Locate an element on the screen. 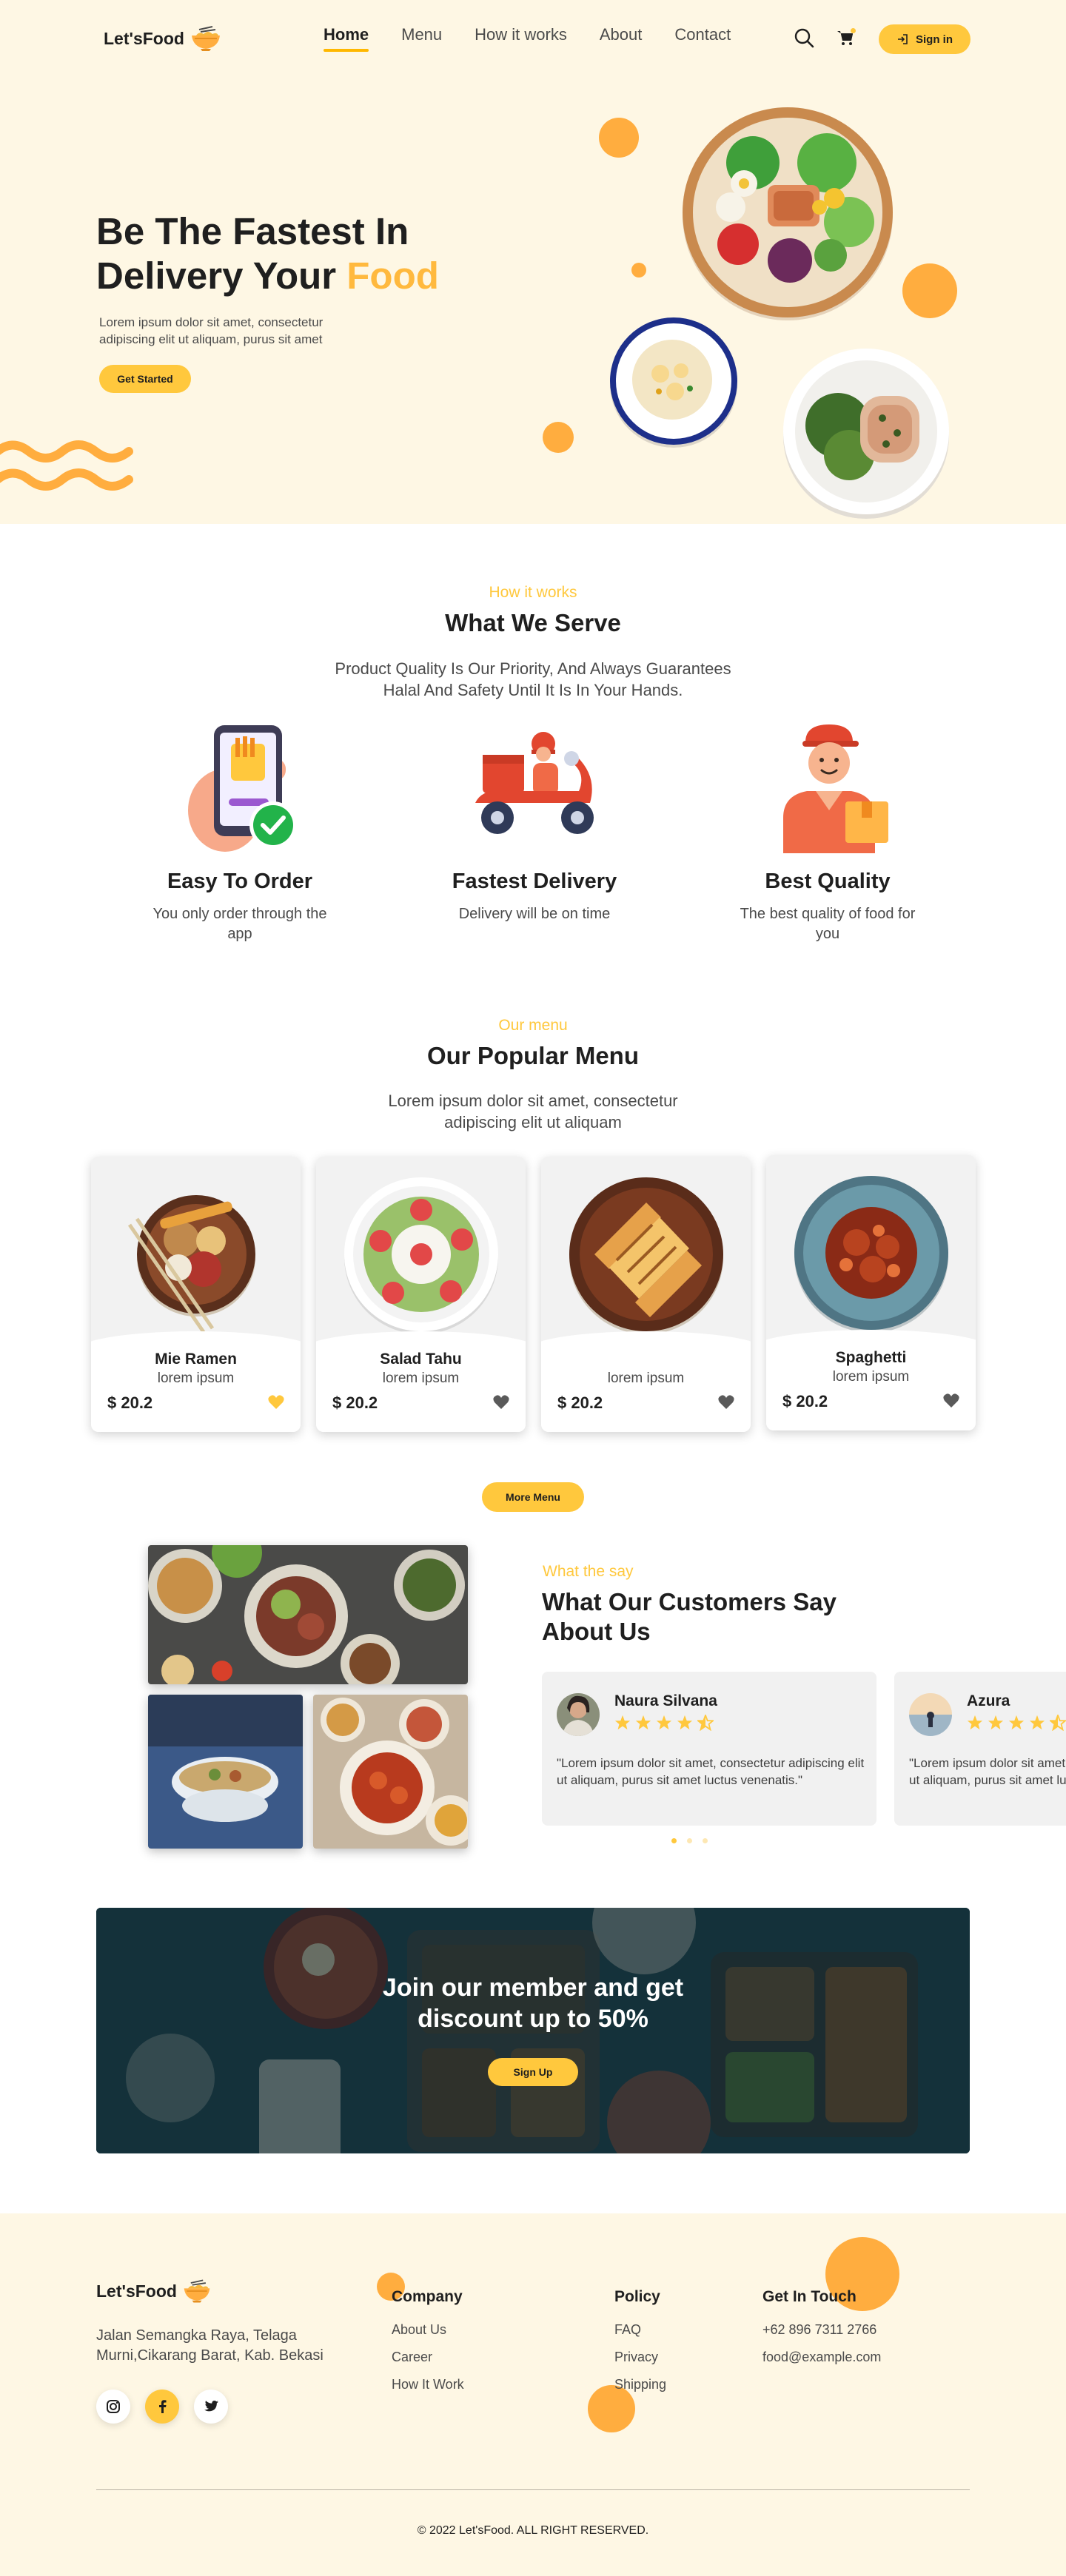 The image size is (1066, 2576). footer-column-title: Policy is located at coordinates (637, 2296).